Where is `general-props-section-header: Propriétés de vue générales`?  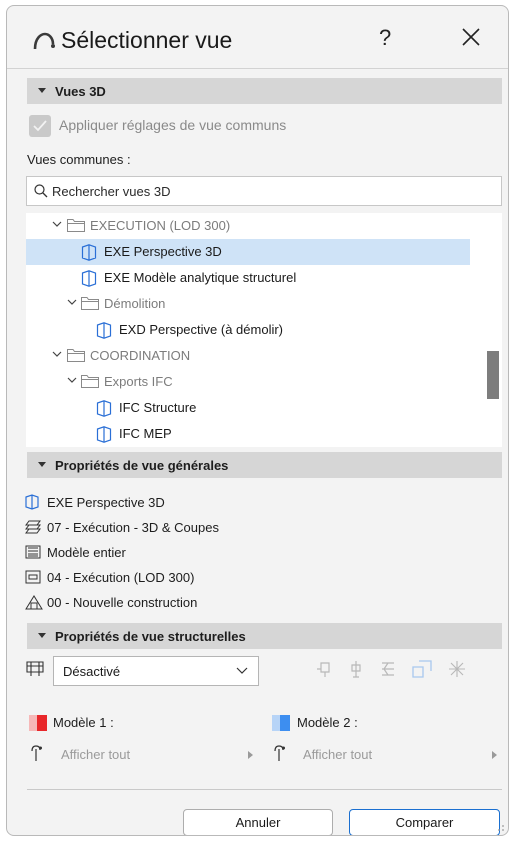 general-props-section-header: Propriétés de vue générales is located at coordinates (264, 465).